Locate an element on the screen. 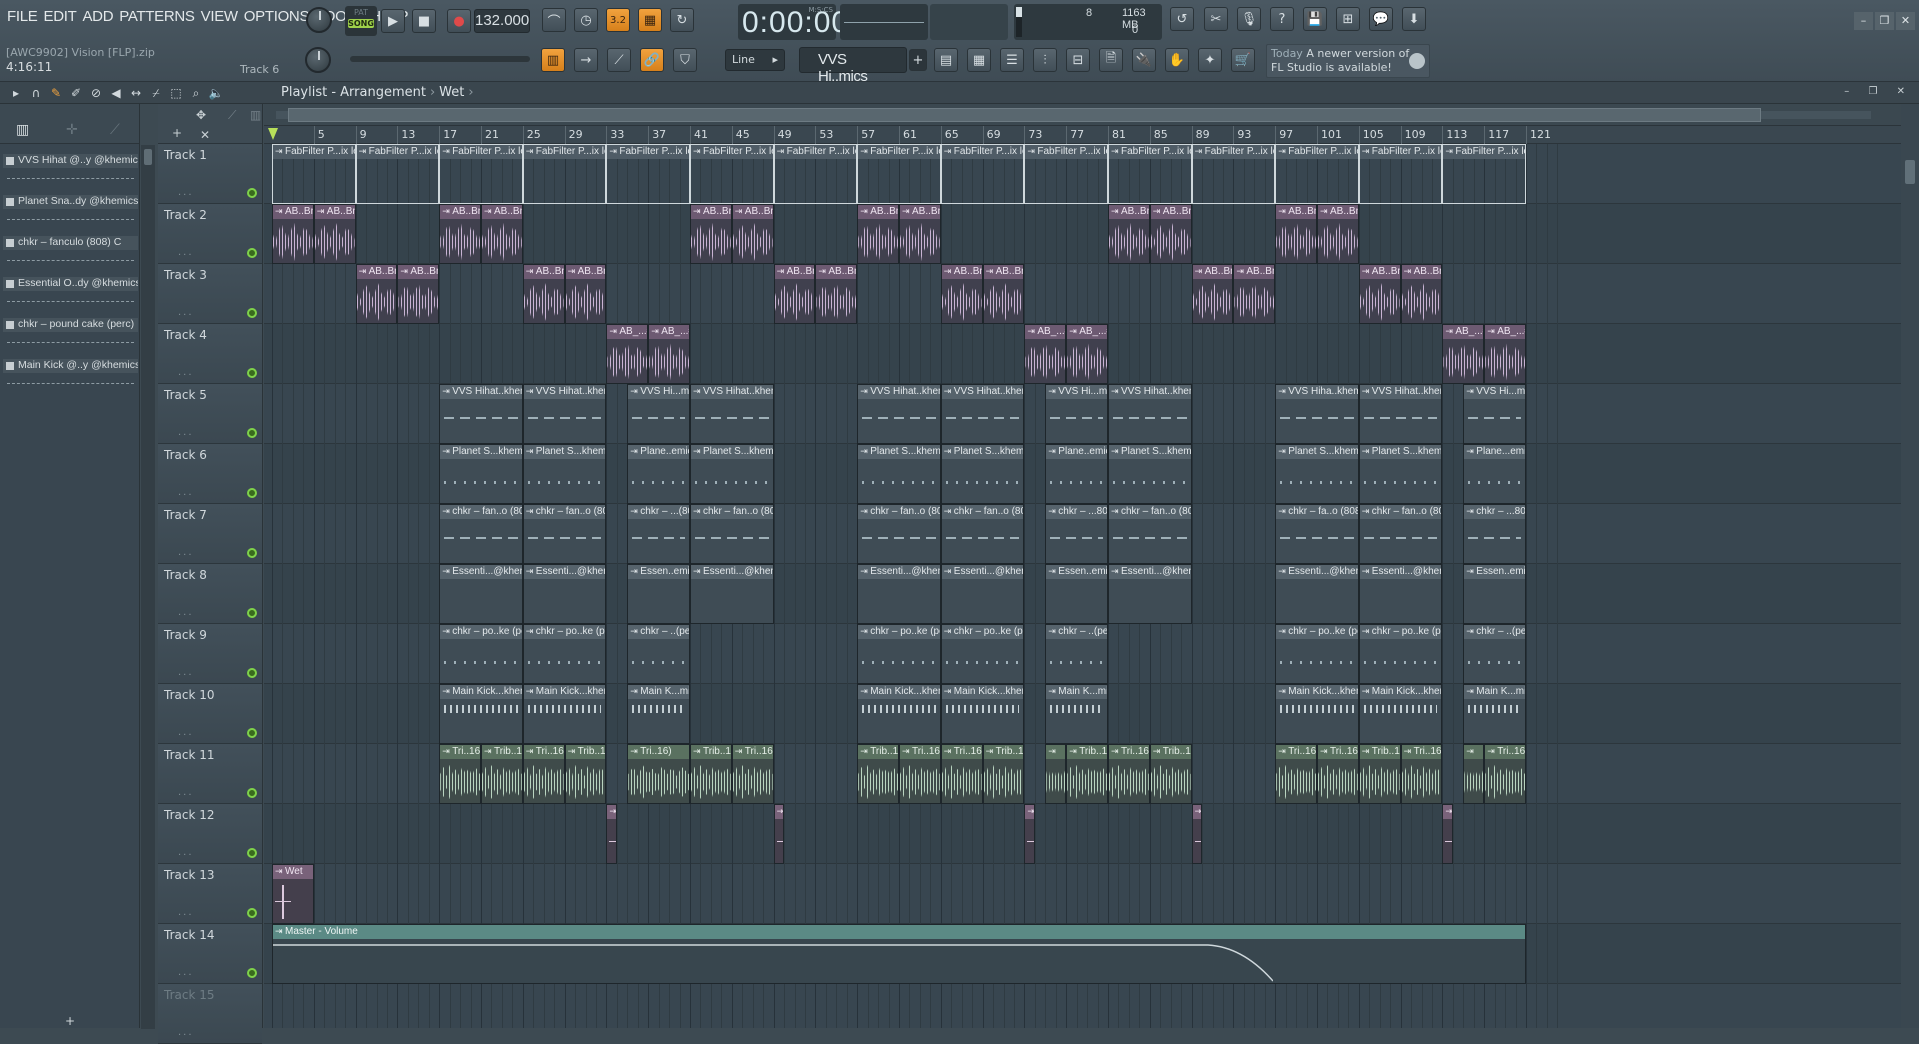  minimize-icon: – is located at coordinates (1863, 21).